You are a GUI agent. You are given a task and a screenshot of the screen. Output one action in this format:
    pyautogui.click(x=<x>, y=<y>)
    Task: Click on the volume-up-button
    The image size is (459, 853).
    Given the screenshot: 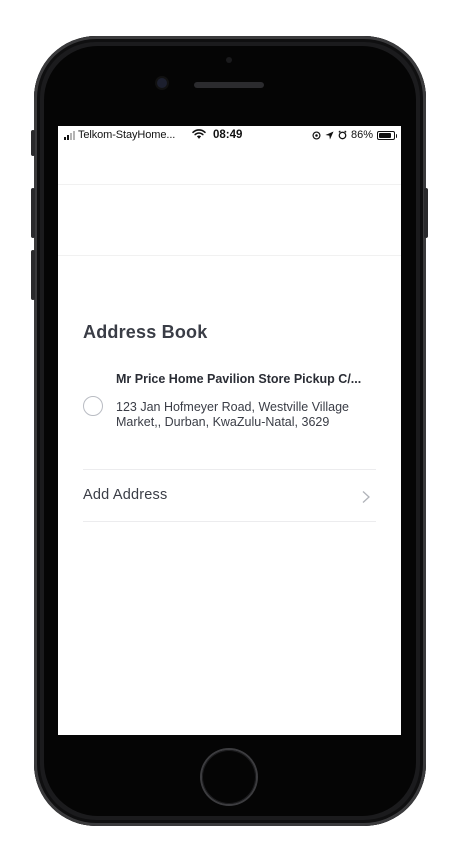 What is the action you would take?
    pyautogui.click(x=33, y=213)
    